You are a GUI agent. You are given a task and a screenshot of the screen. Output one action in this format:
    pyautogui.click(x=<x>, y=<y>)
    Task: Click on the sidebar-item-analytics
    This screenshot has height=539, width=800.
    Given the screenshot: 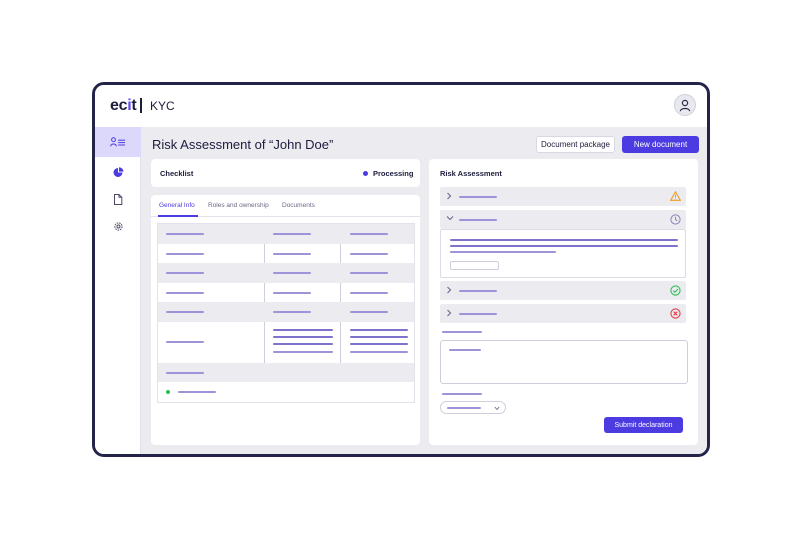 What is the action you would take?
    pyautogui.click(x=118, y=172)
    